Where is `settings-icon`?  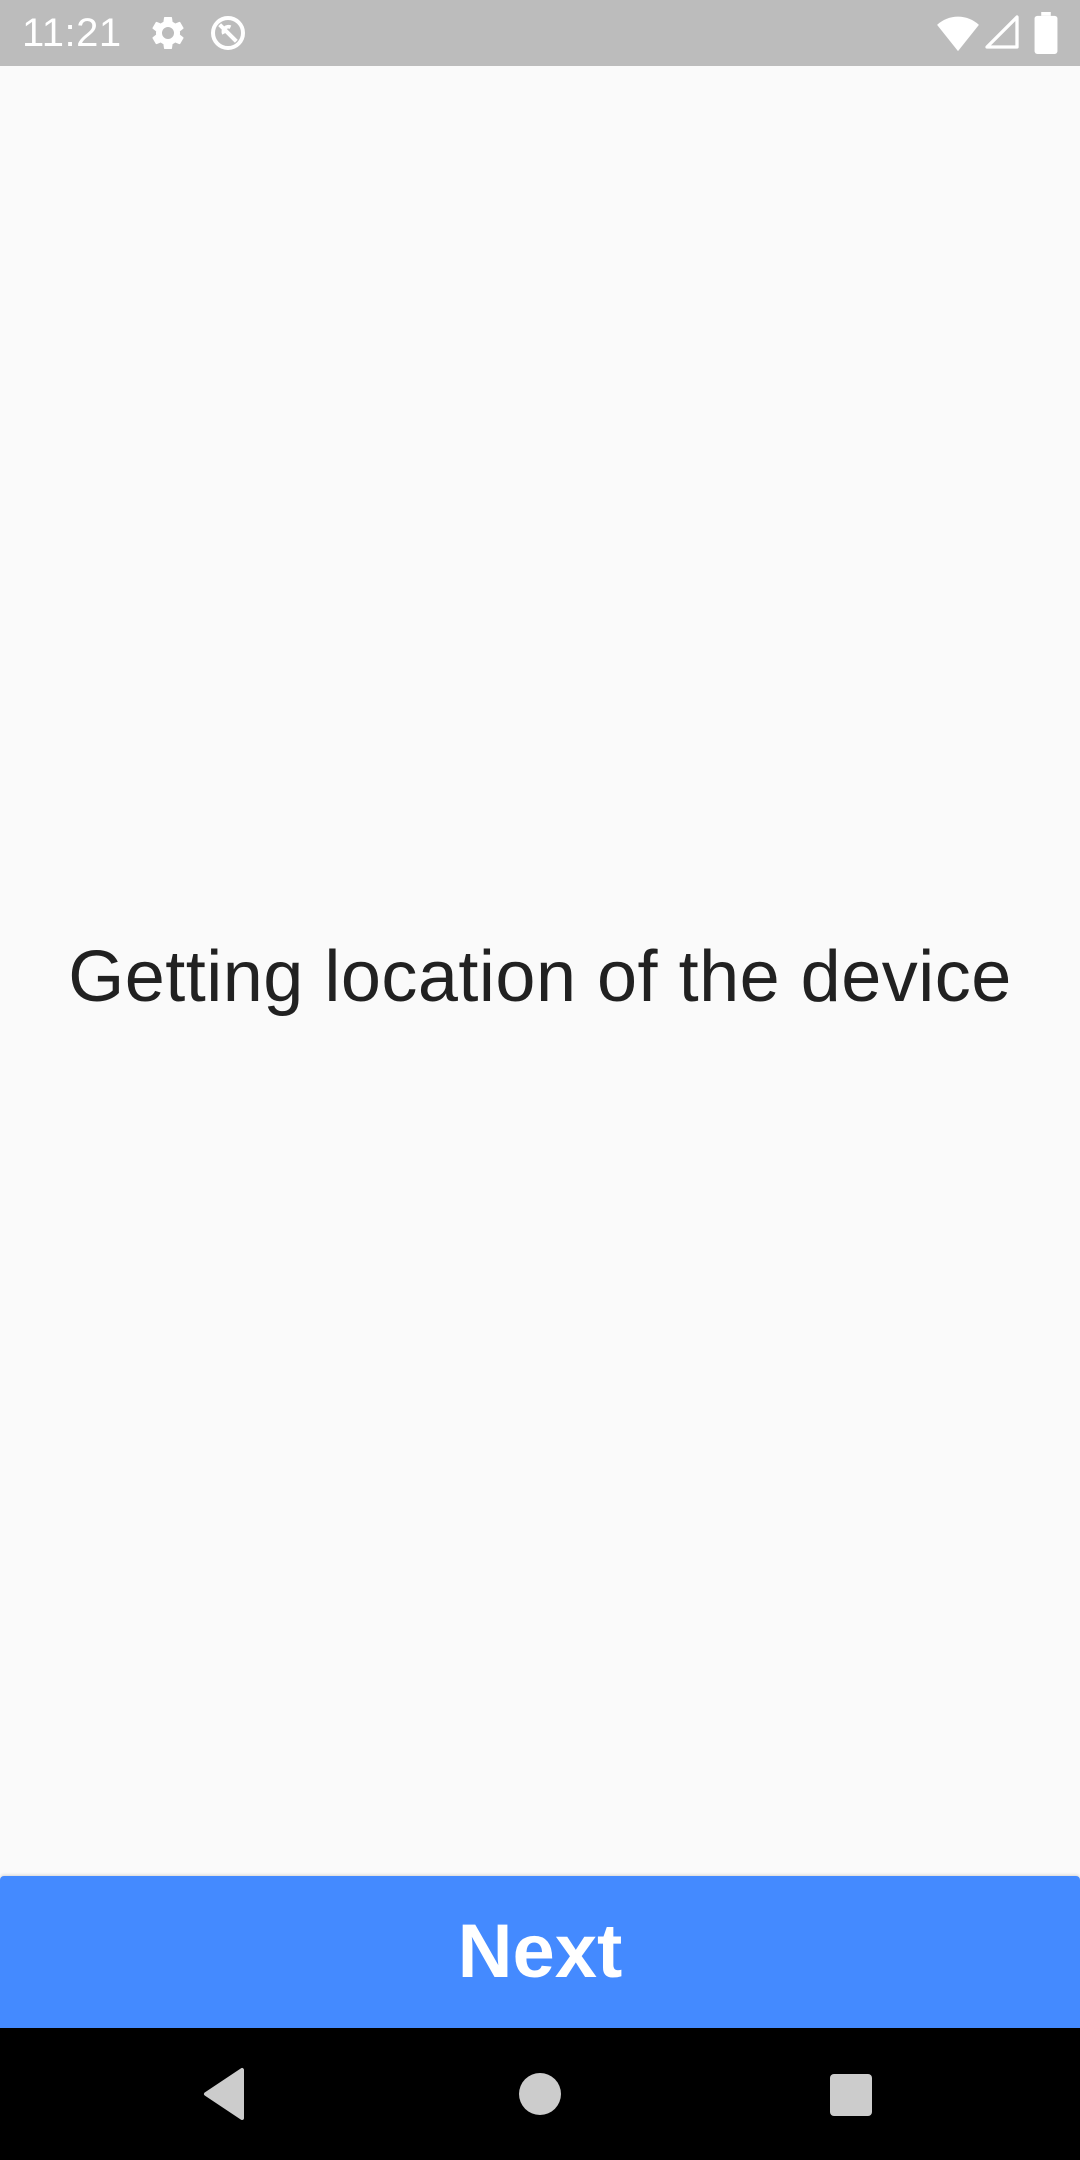
settings-icon is located at coordinates (168, 33).